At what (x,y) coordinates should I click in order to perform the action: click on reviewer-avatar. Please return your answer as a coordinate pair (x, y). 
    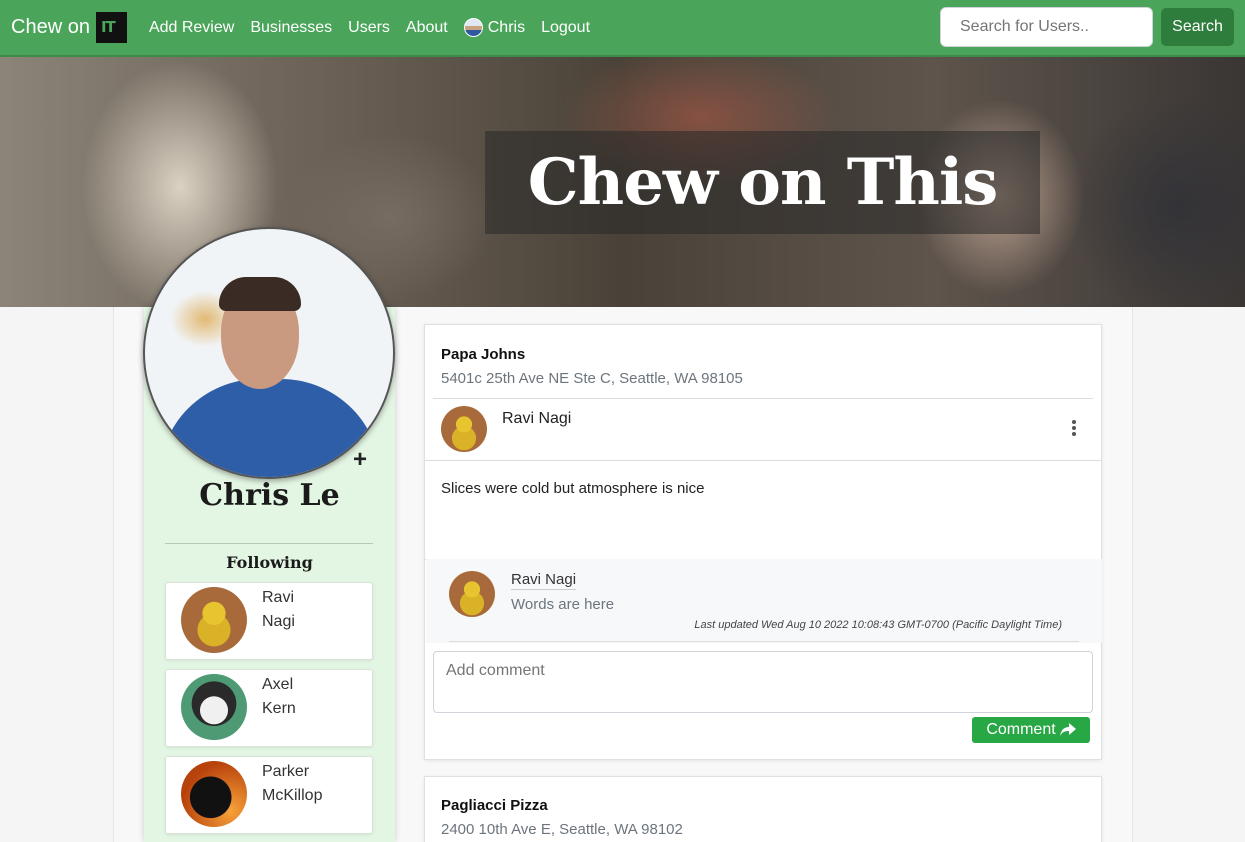
    Looking at the image, I should click on (464, 429).